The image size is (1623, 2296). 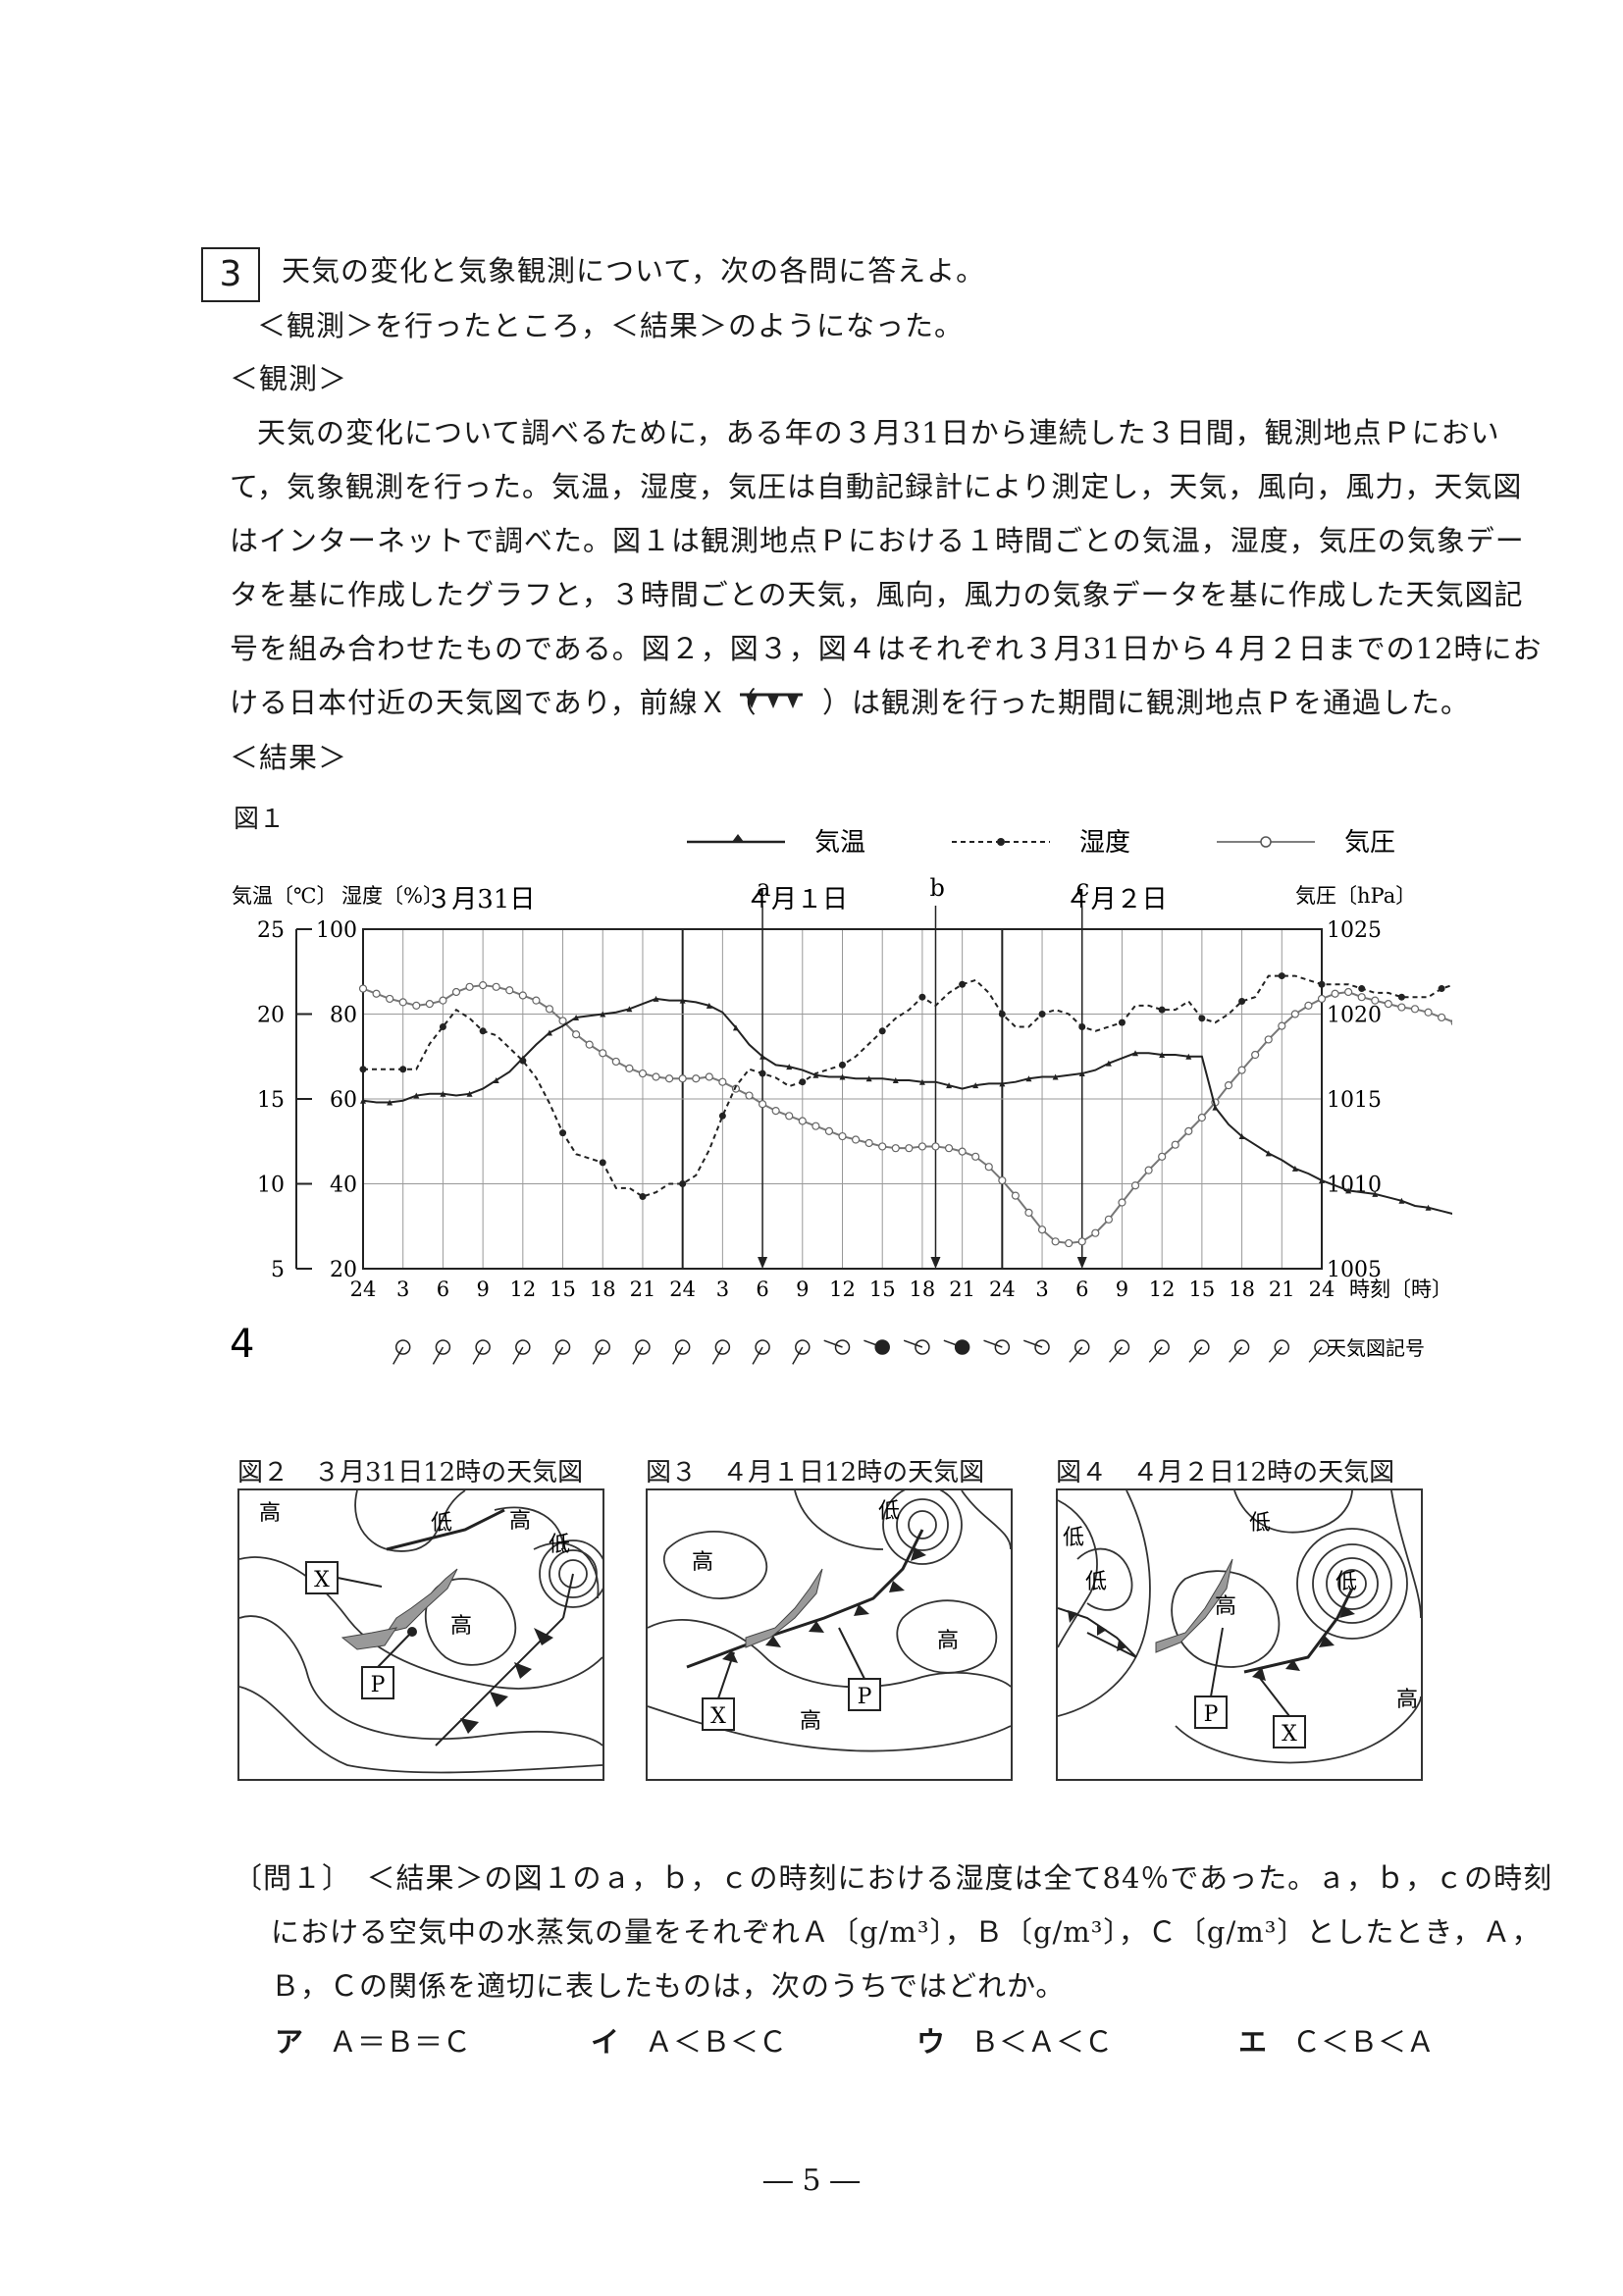 I want to click on marker-arrow-c, so click(x=1081, y=1263).